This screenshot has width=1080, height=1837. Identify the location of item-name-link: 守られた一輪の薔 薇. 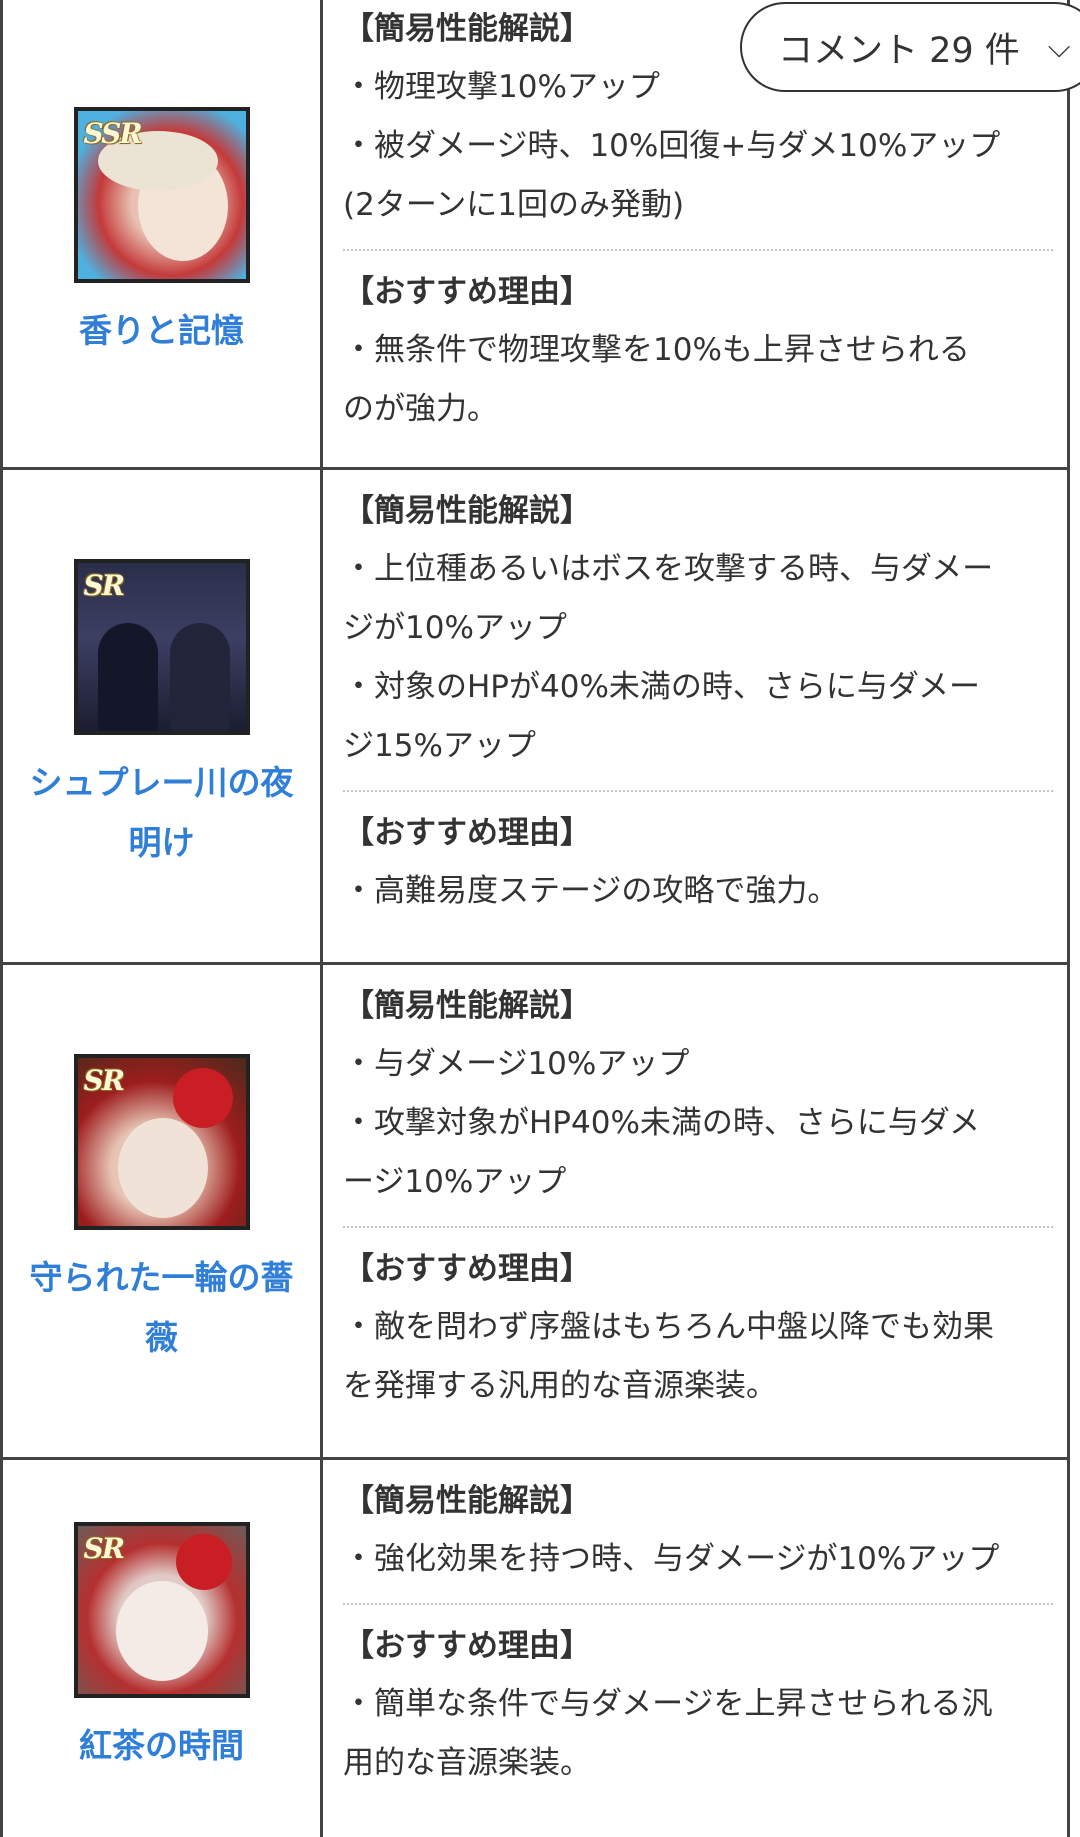
(162, 1308).